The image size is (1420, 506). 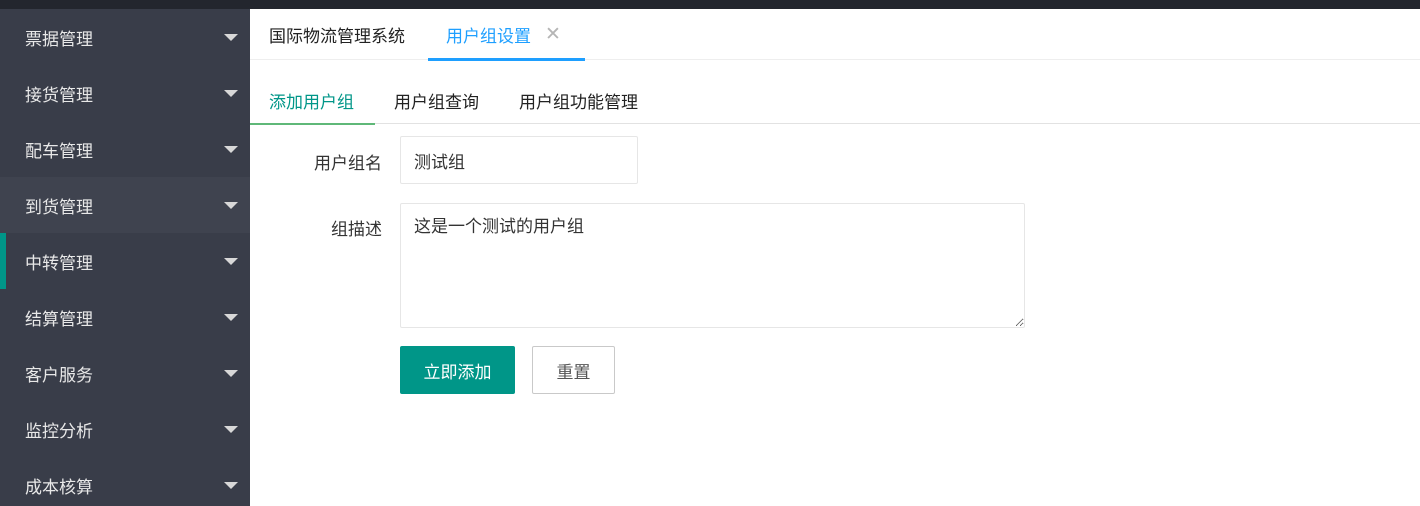 I want to click on sidebar-item-cost-accounting: 成本核算, so click(x=125, y=481).